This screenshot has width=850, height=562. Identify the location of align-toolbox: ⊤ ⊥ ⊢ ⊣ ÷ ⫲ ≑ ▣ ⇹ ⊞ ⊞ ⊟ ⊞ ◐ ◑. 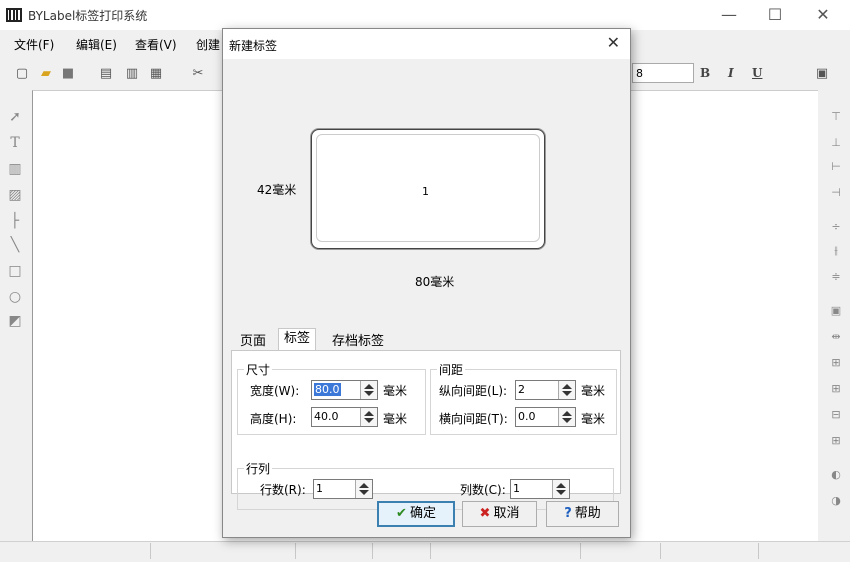
(835, 315).